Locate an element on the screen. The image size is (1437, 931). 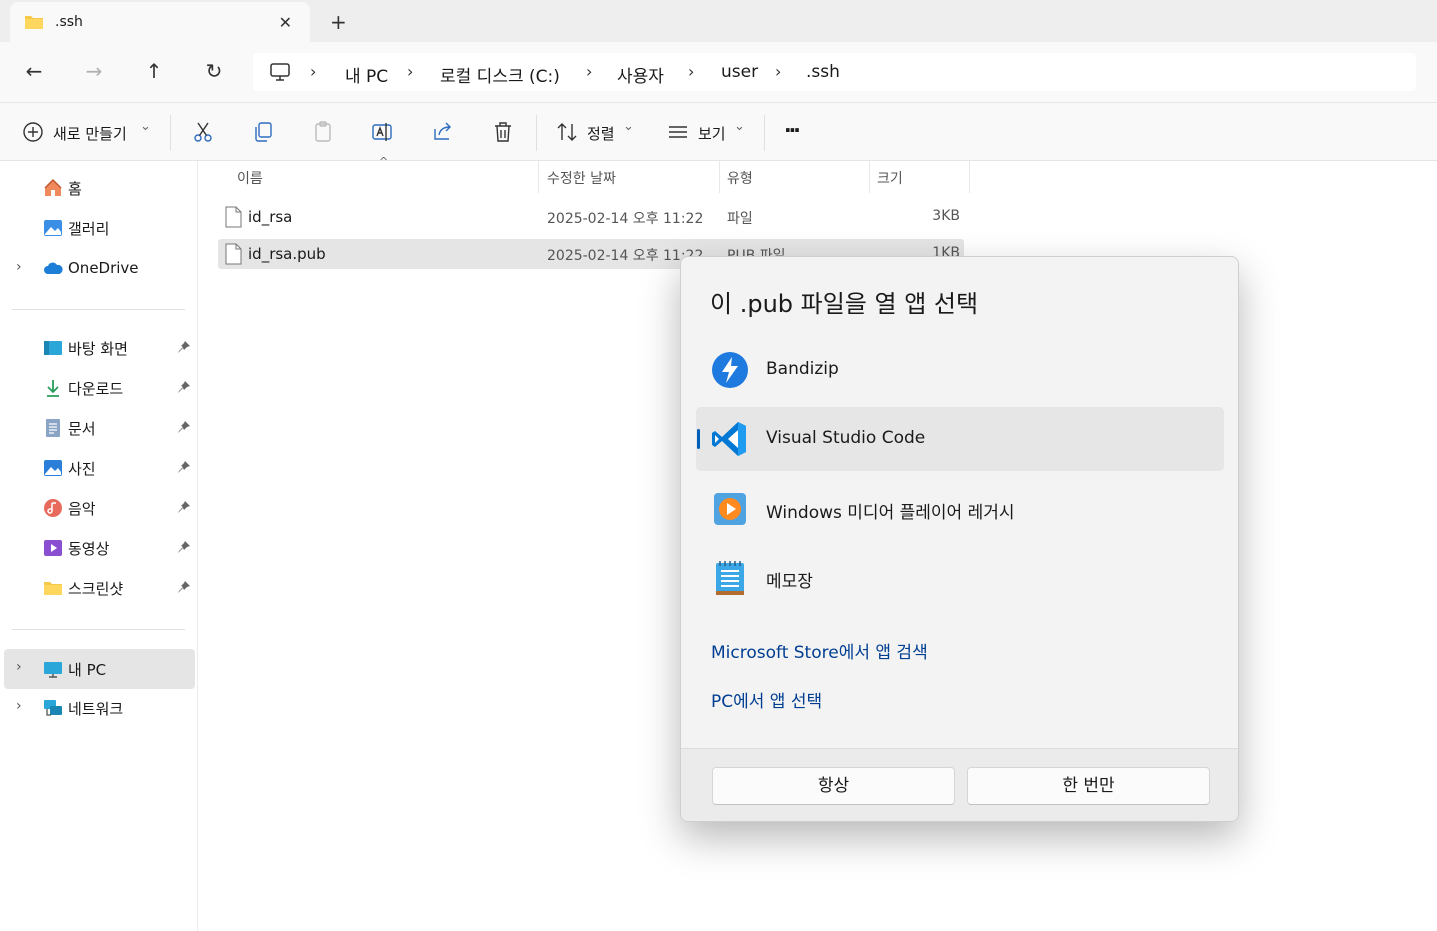
cut-icon is located at coordinates (203, 132).